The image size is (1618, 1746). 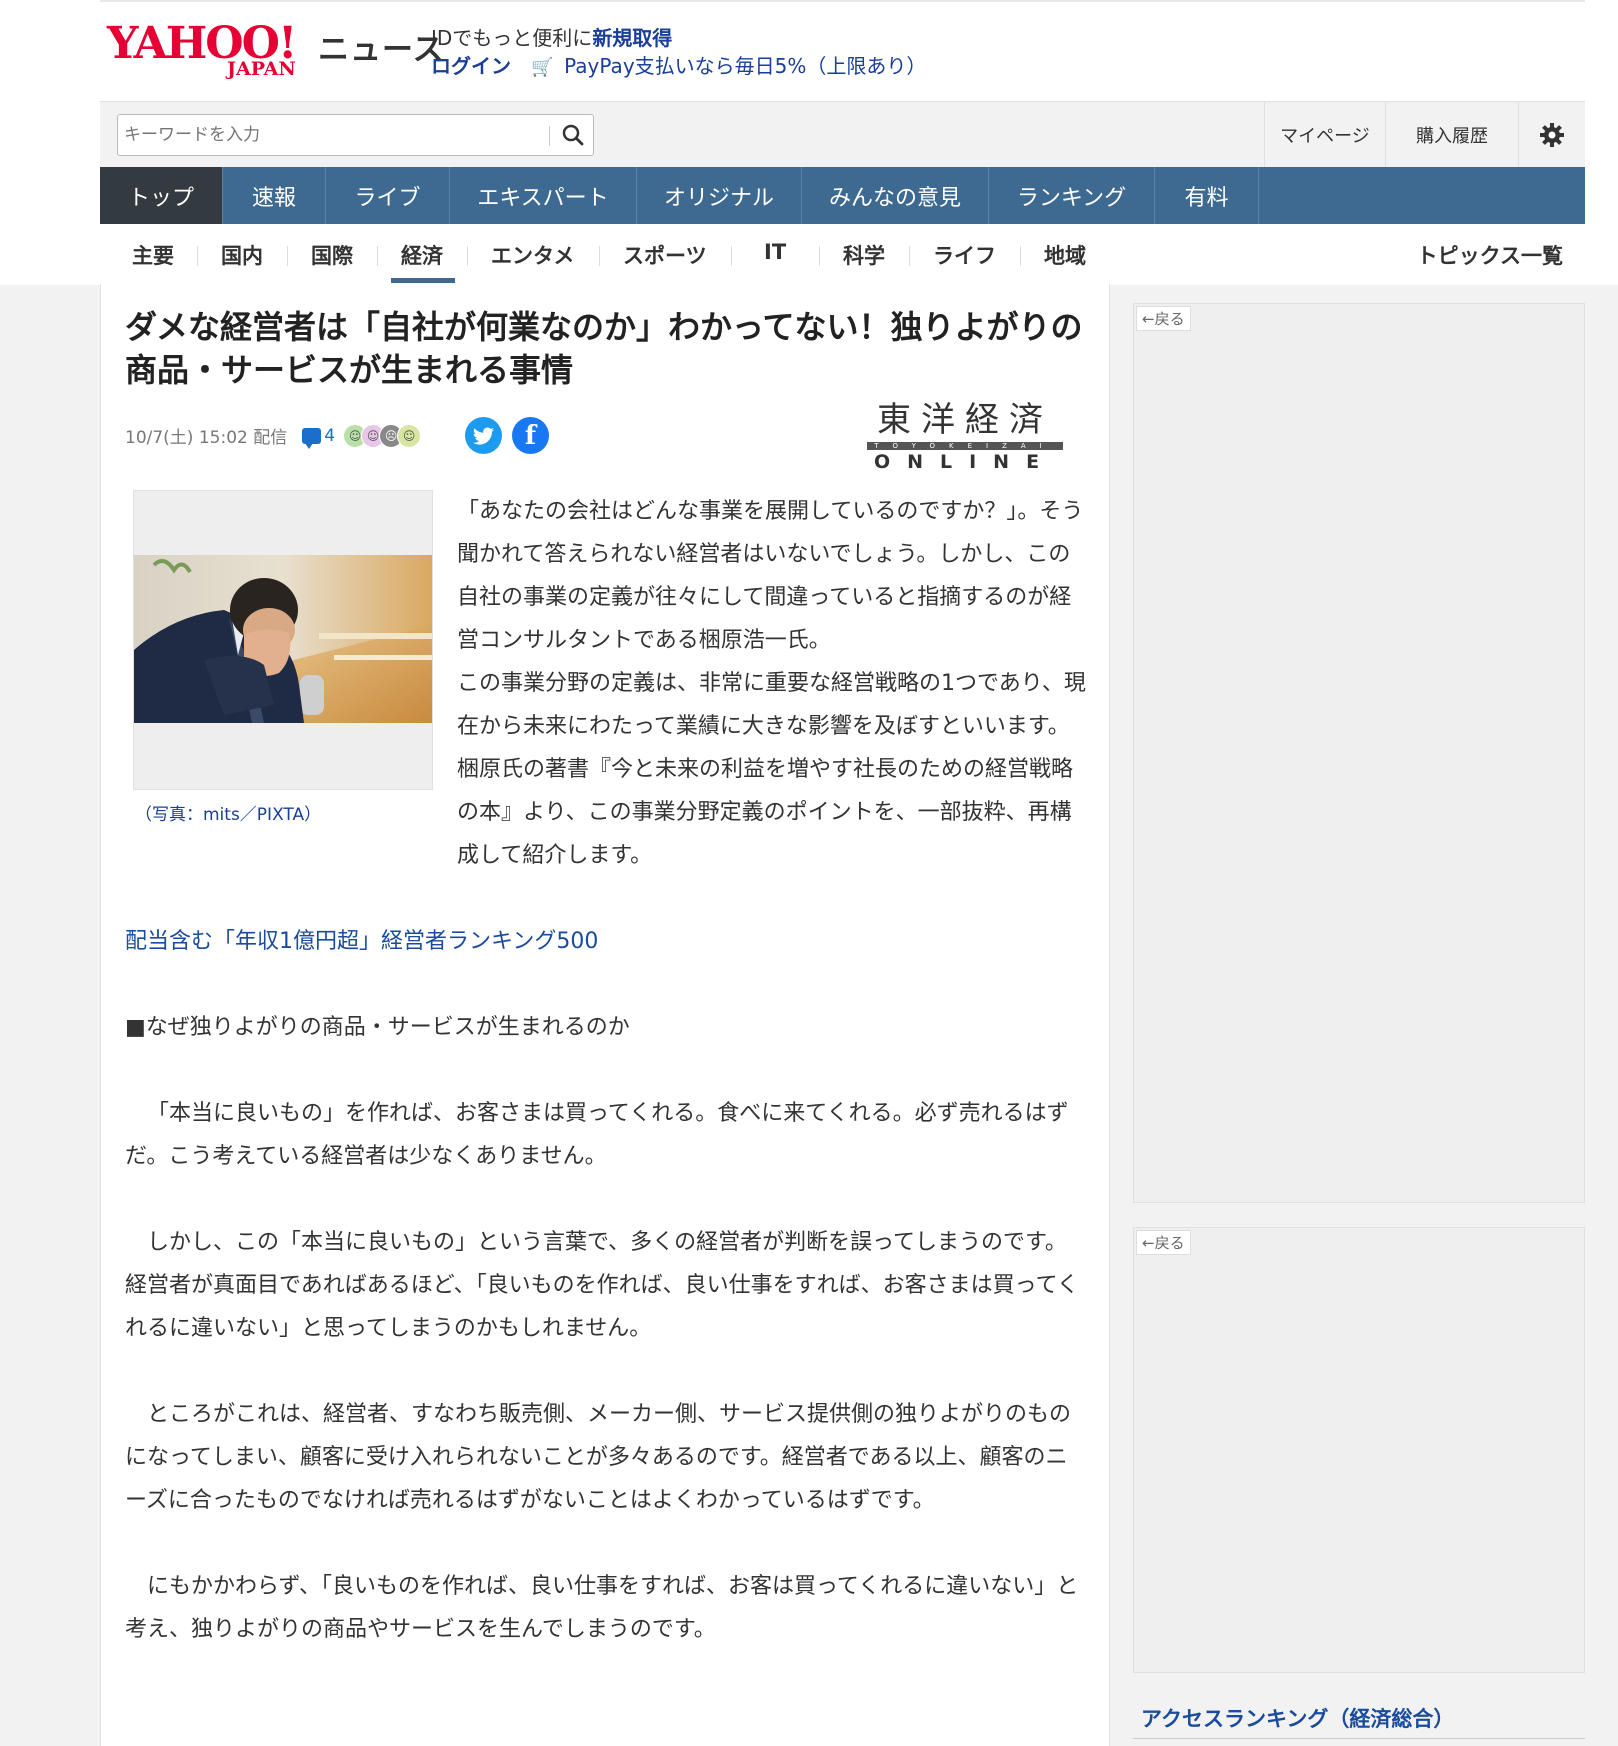 What do you see at coordinates (775, 252) in the screenshot?
I see `subnav-it: IT` at bounding box center [775, 252].